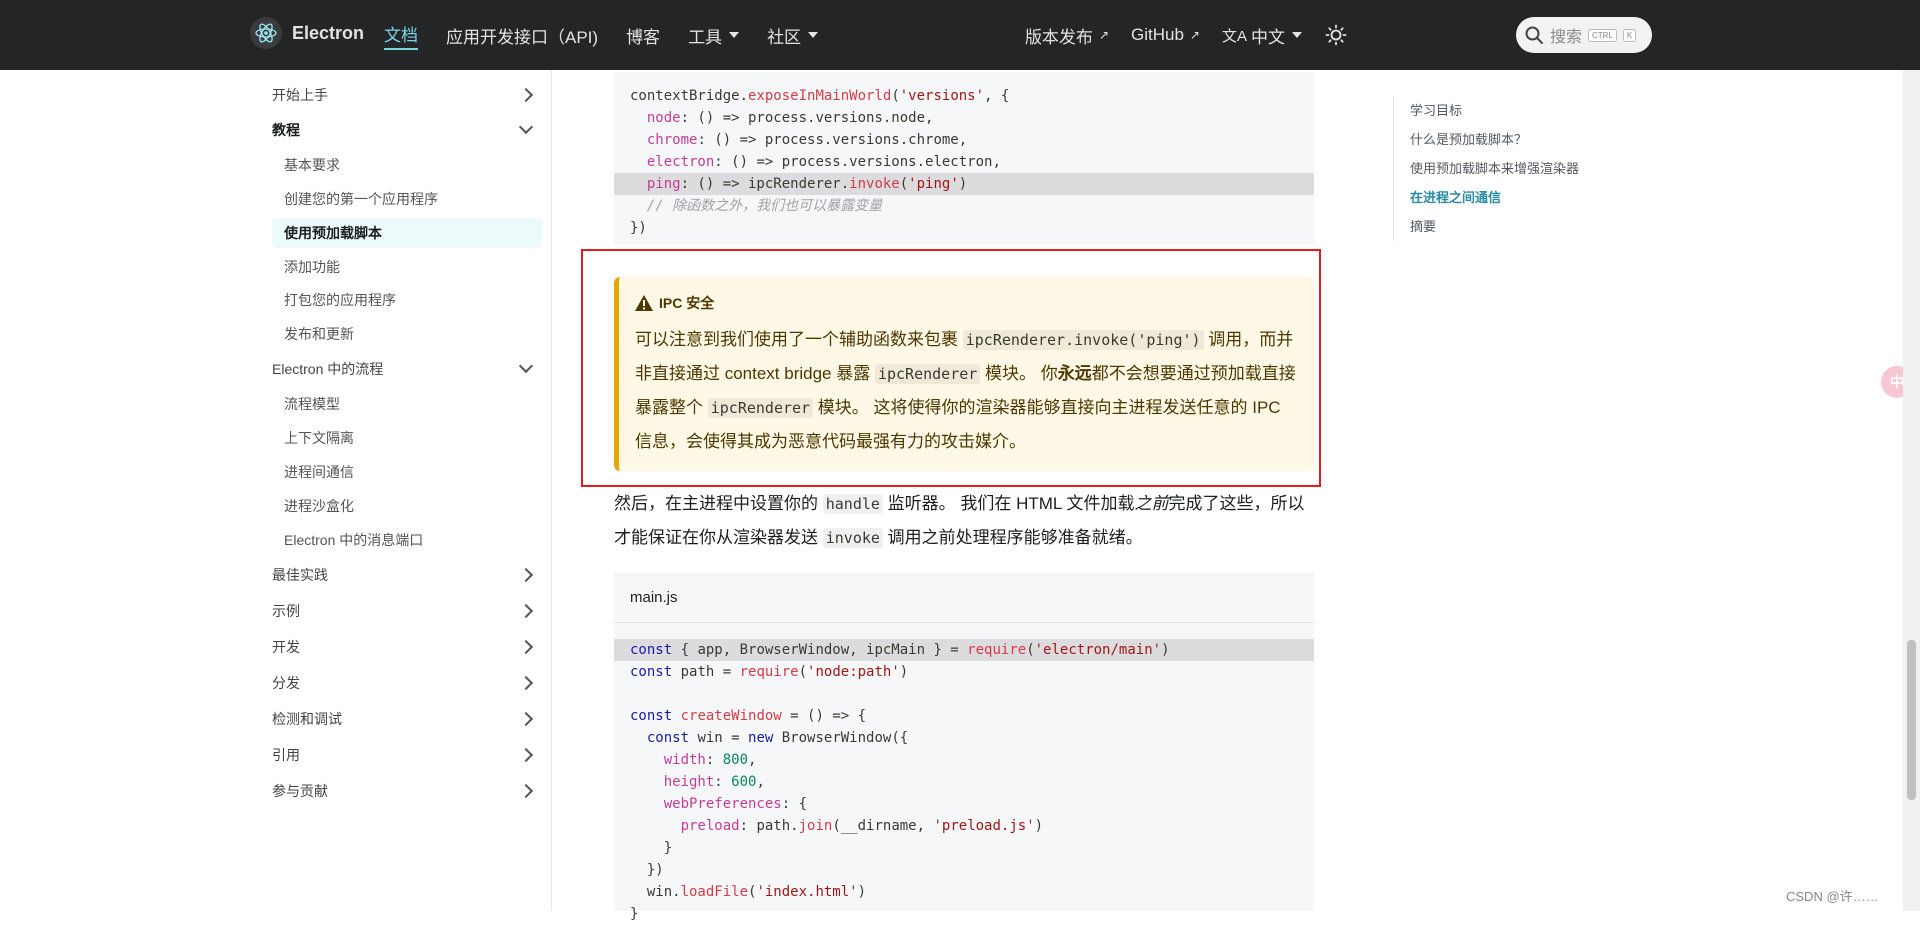 This screenshot has height=925, width=1920. I want to click on nav-blog: 博客, so click(643, 35).